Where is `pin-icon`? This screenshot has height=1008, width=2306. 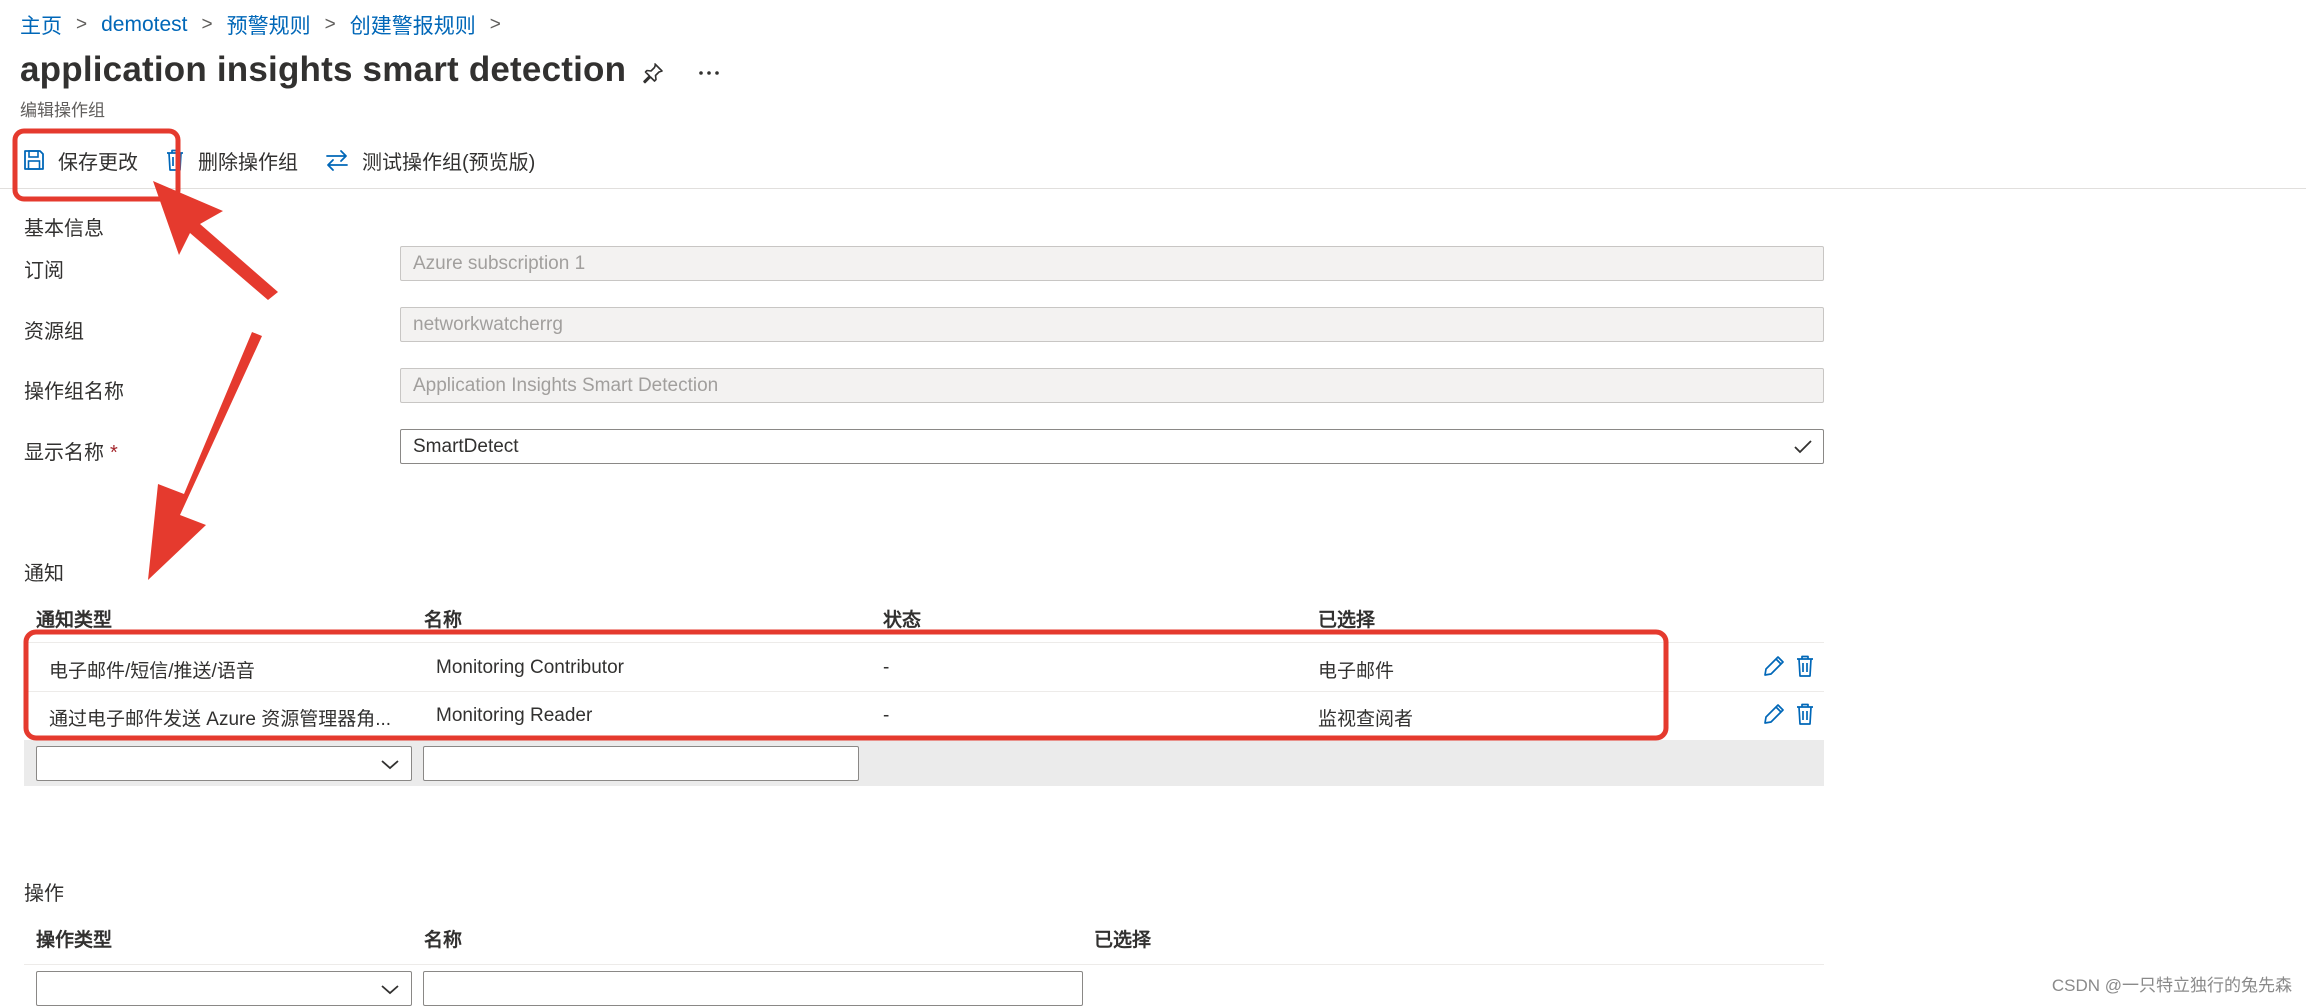 pin-icon is located at coordinates (653, 73).